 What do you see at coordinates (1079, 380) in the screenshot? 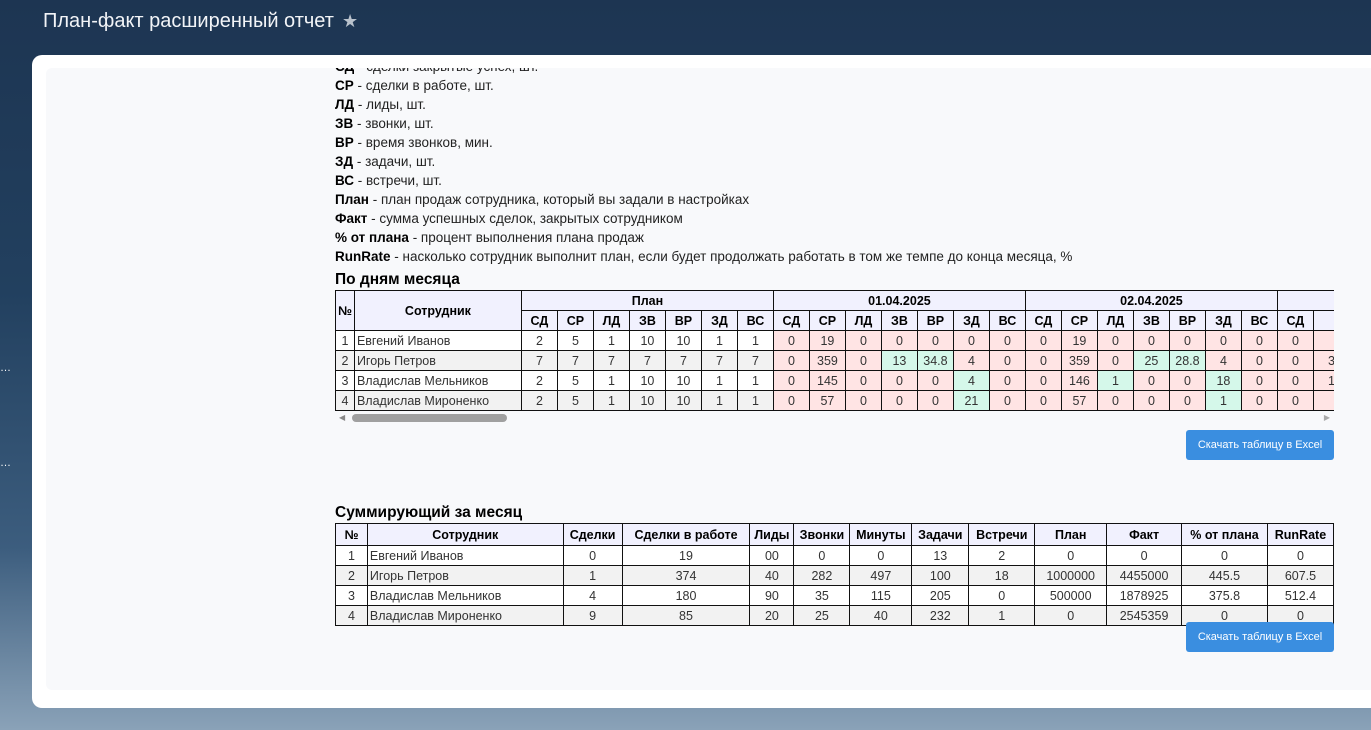
I see `fact-cell: 146` at bounding box center [1079, 380].